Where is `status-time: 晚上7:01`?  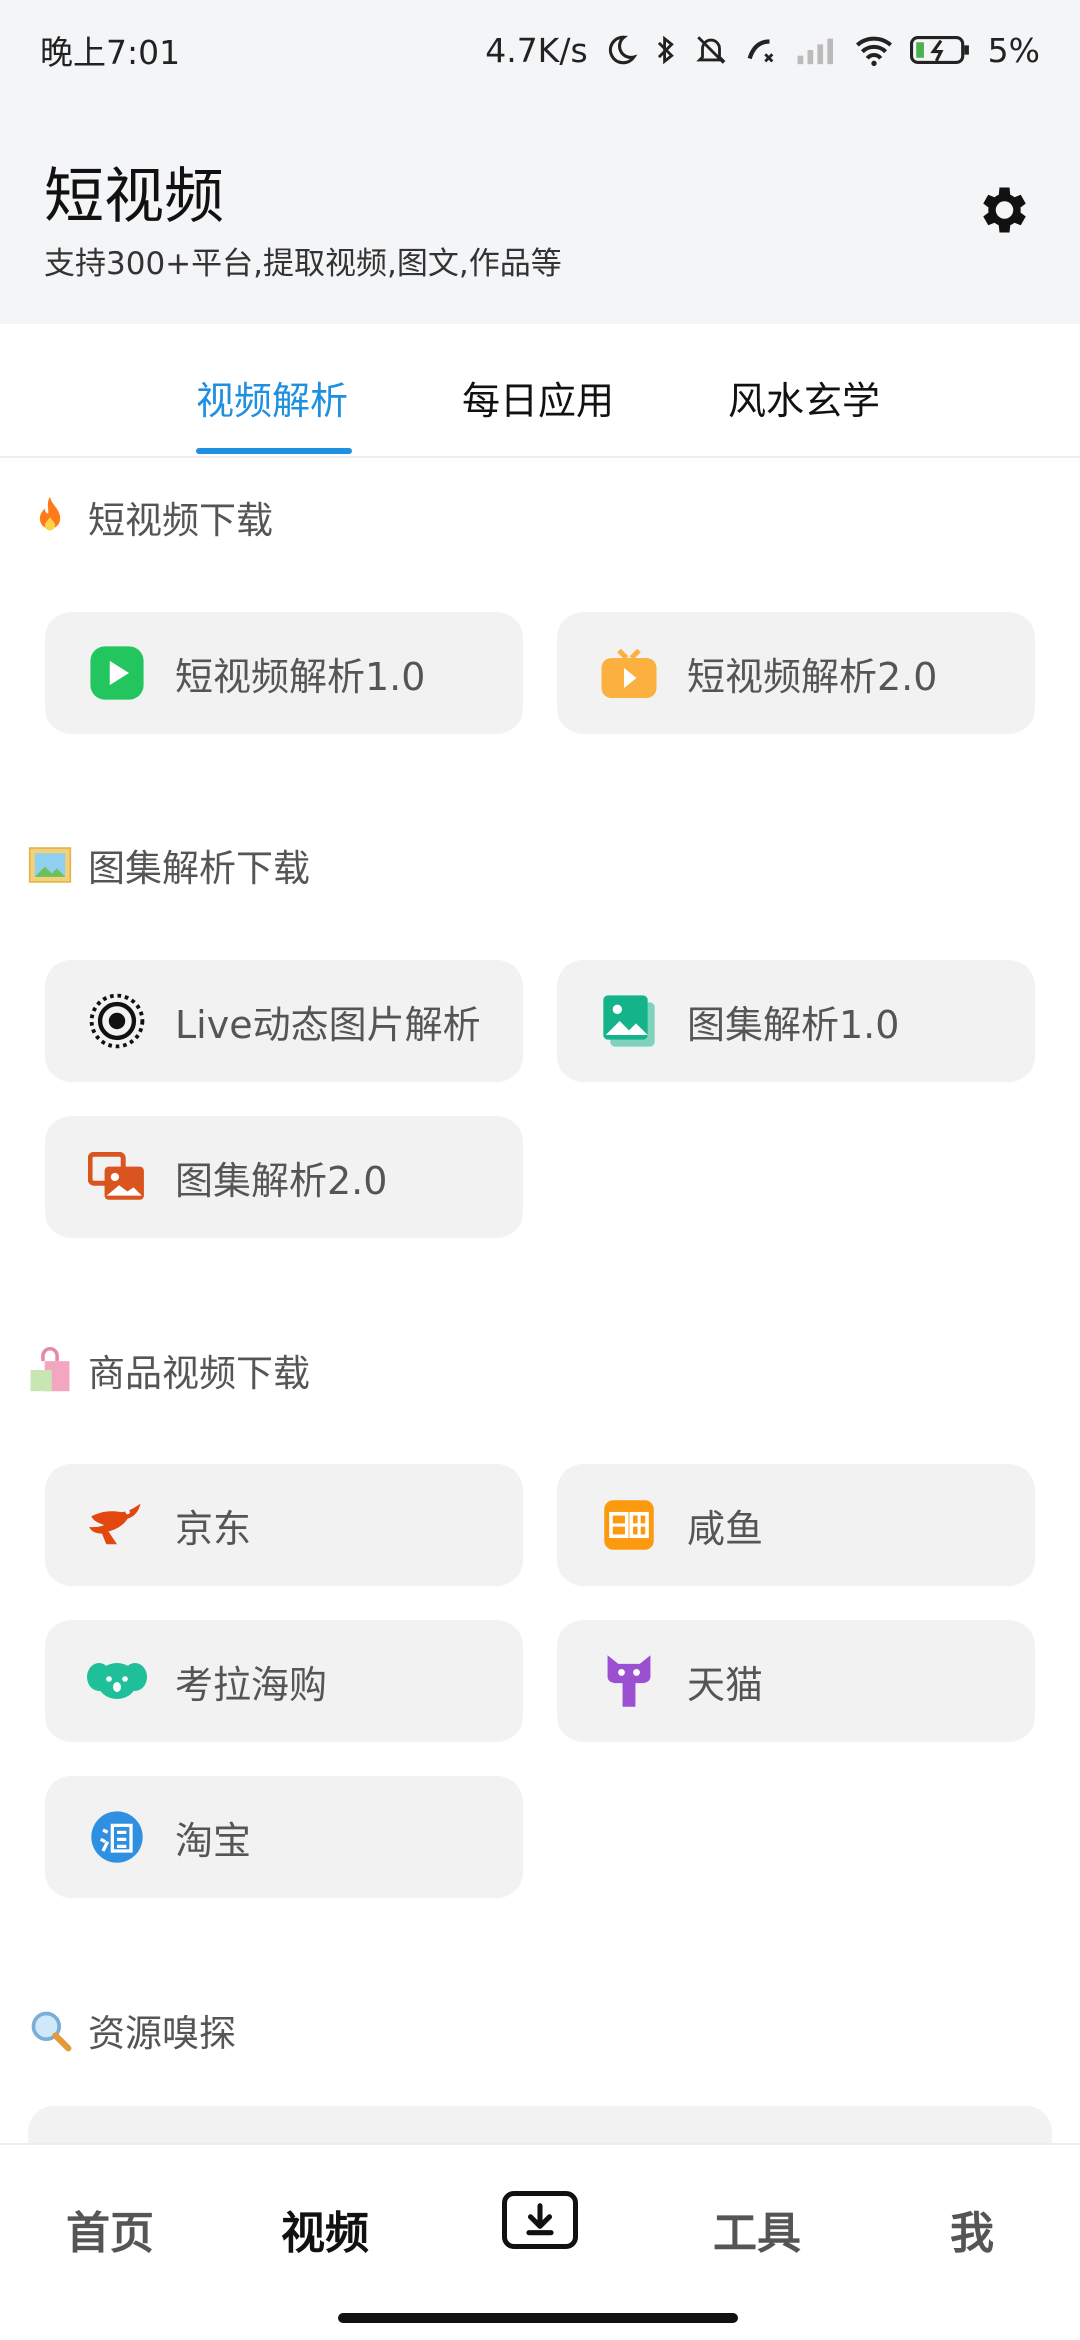
status-time: 晚上7:01 is located at coordinates (110, 52).